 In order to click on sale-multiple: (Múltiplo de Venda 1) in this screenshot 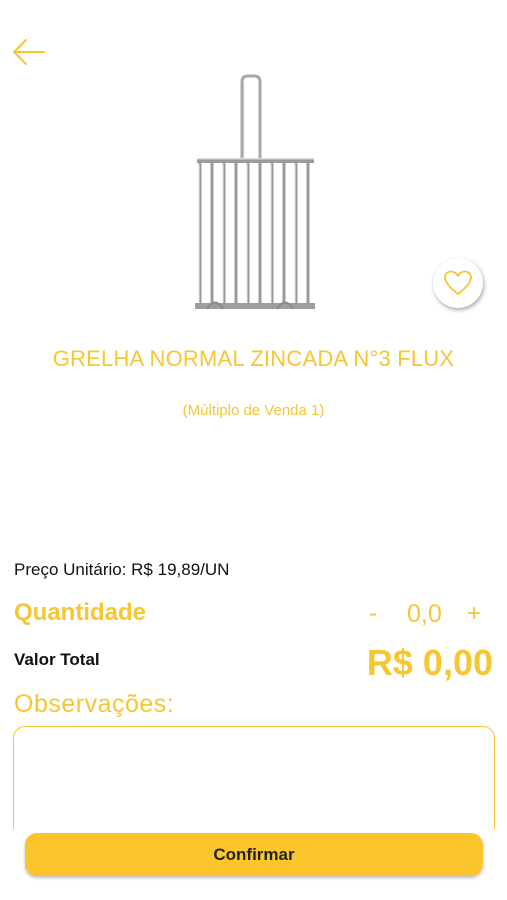, I will do `click(253, 410)`.